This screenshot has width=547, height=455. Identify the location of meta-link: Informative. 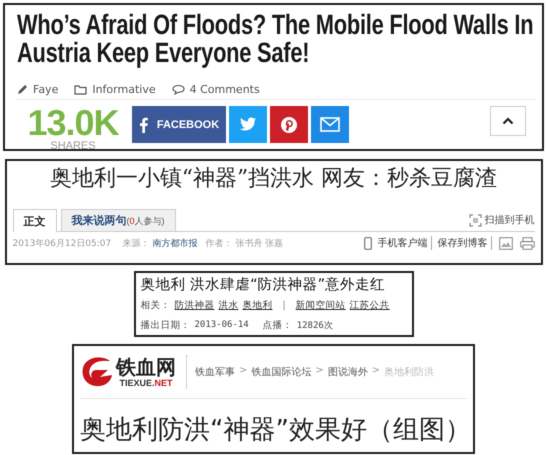
(124, 89).